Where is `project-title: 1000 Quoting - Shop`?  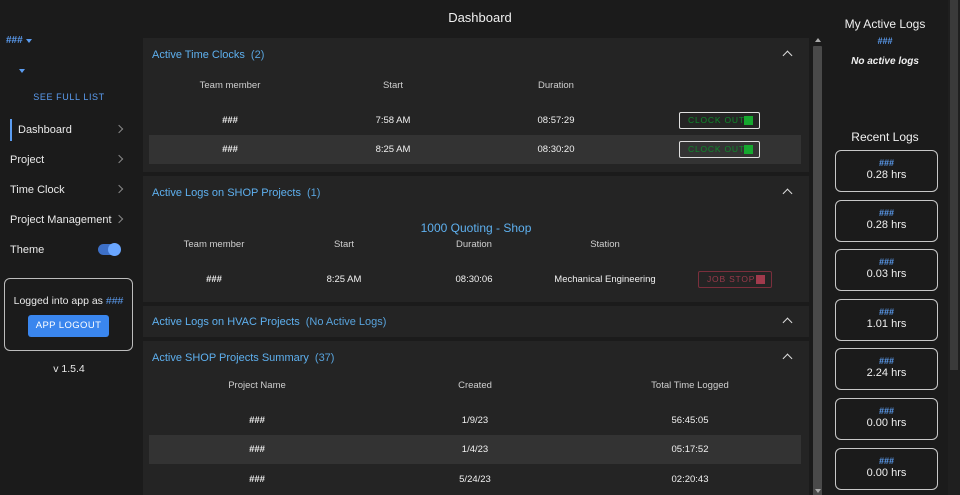 project-title: 1000 Quoting - Shop is located at coordinates (476, 228).